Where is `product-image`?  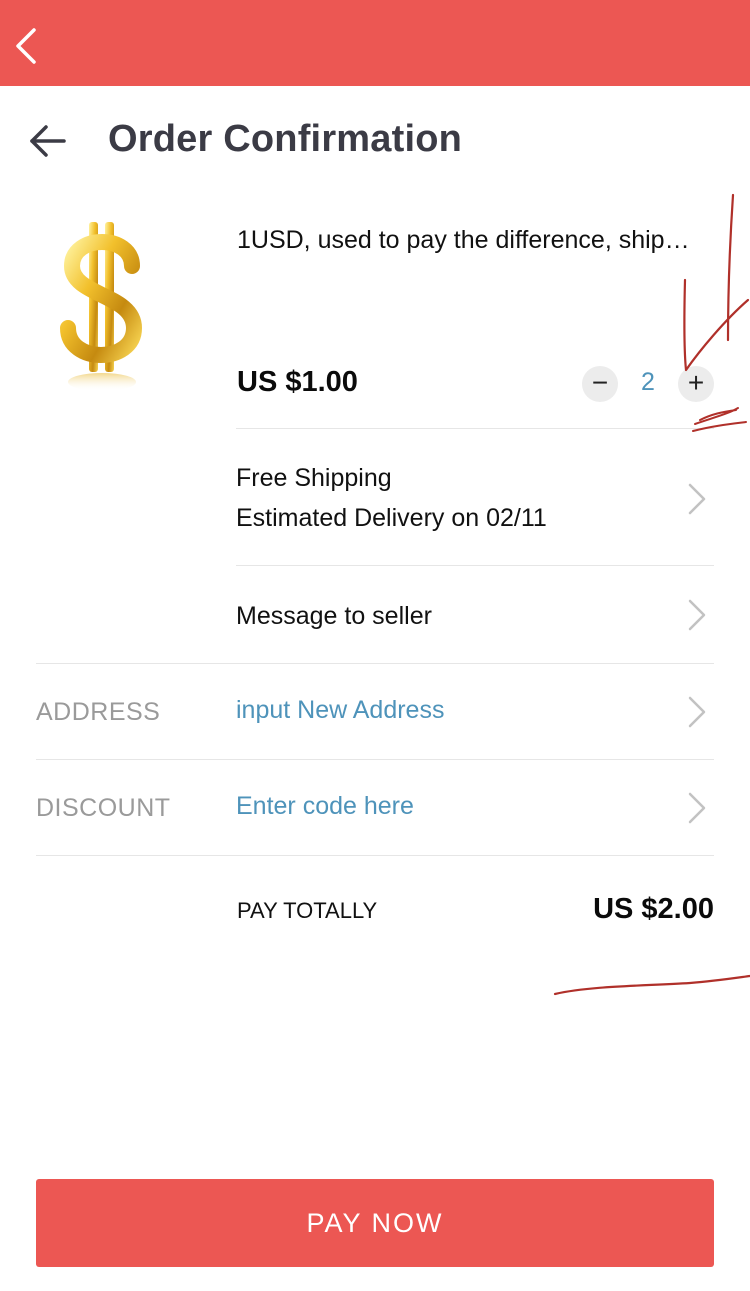 product-image is located at coordinates (102, 299).